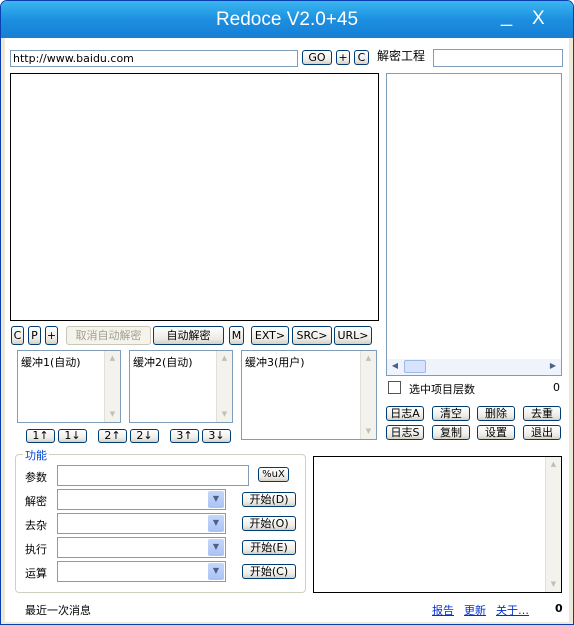  What do you see at coordinates (273, 474) in the screenshot?
I see `ux-button: %uX` at bounding box center [273, 474].